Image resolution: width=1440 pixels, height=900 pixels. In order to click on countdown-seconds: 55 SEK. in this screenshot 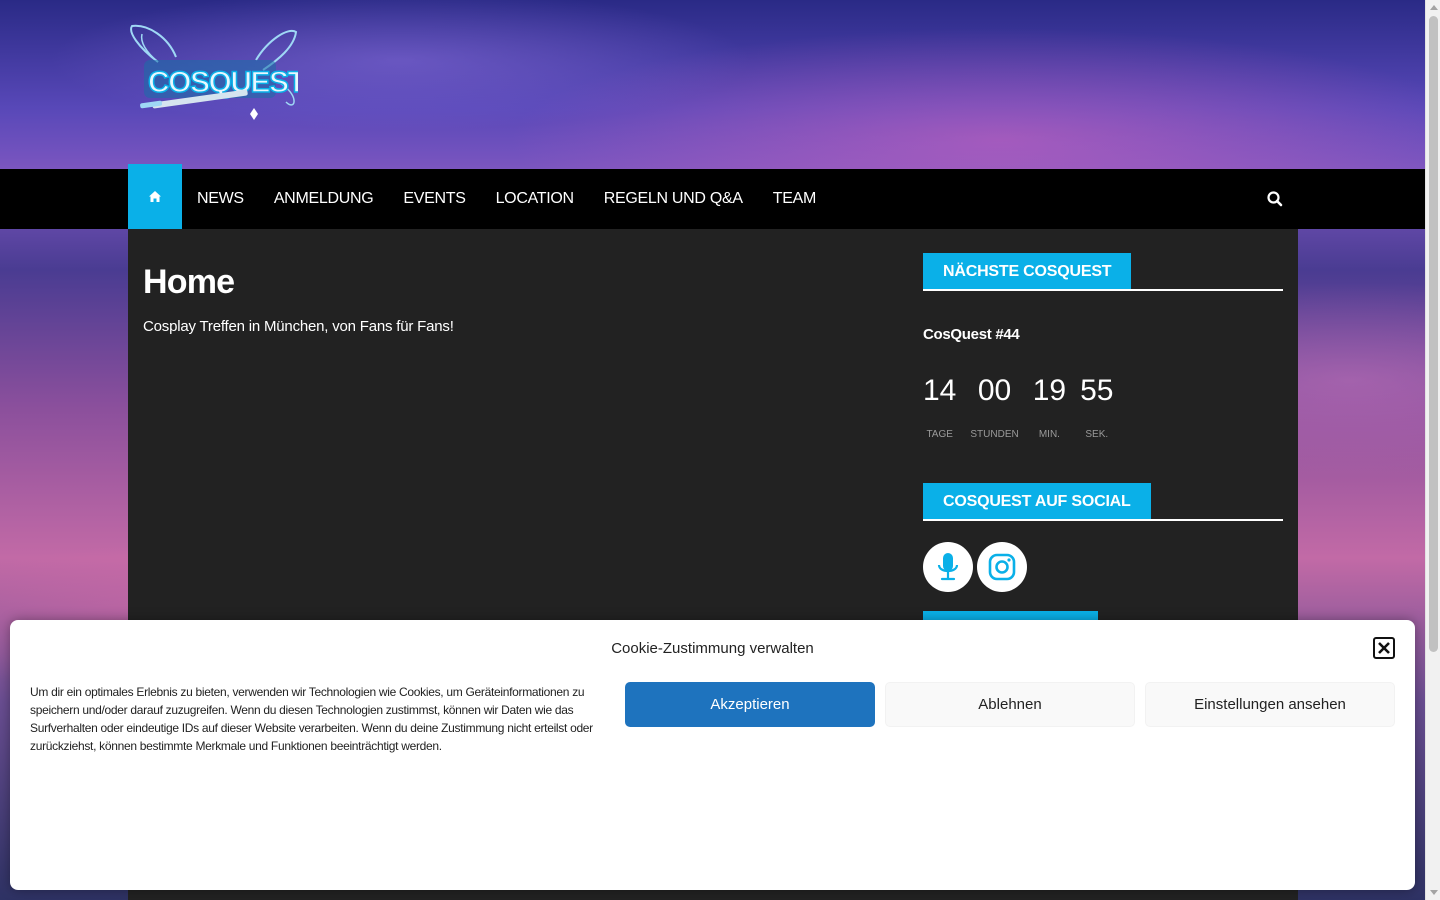, I will do `click(1096, 406)`.